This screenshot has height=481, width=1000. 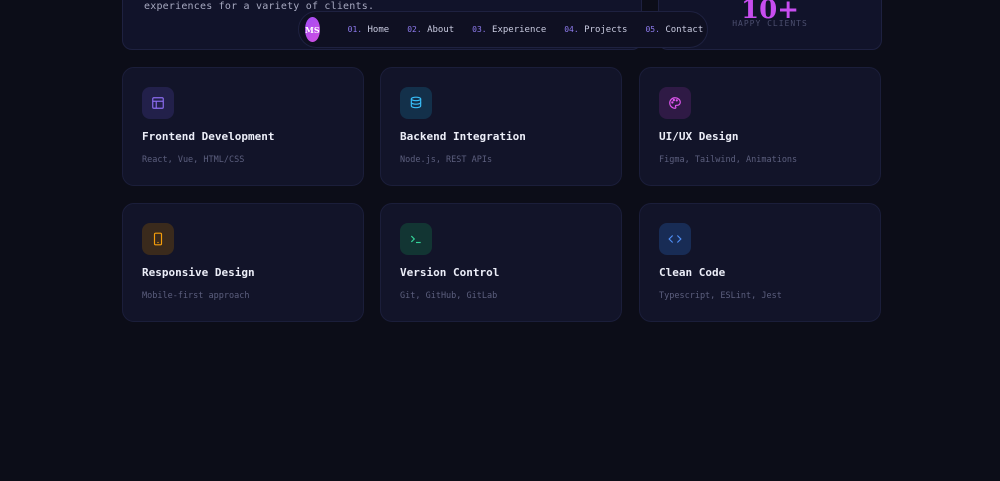 I want to click on nav-item-contact: 05. Contact, so click(x=674, y=30).